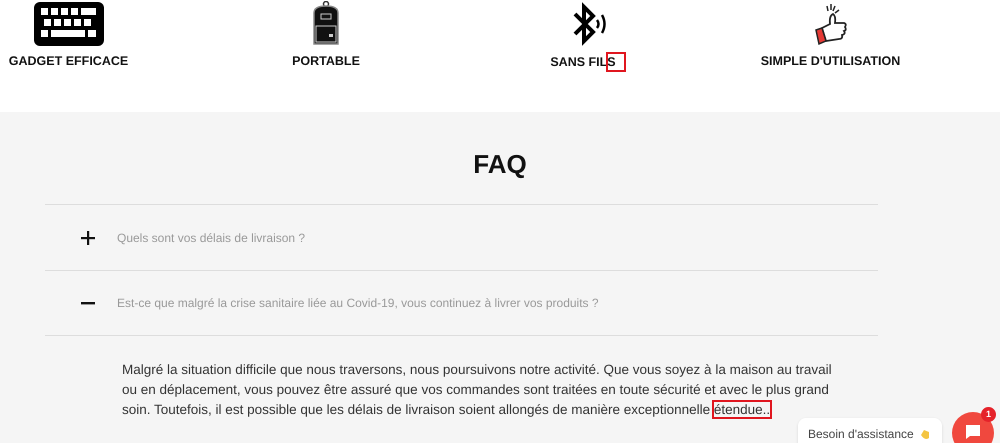 This screenshot has width=1000, height=443. What do you see at coordinates (973, 432) in the screenshot?
I see `chat-icon` at bounding box center [973, 432].